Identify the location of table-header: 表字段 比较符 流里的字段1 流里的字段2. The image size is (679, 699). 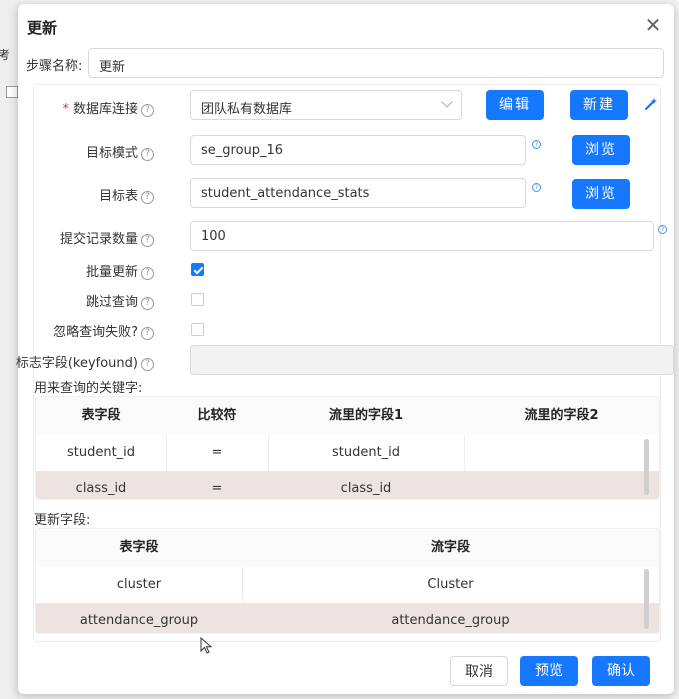
(347, 416).